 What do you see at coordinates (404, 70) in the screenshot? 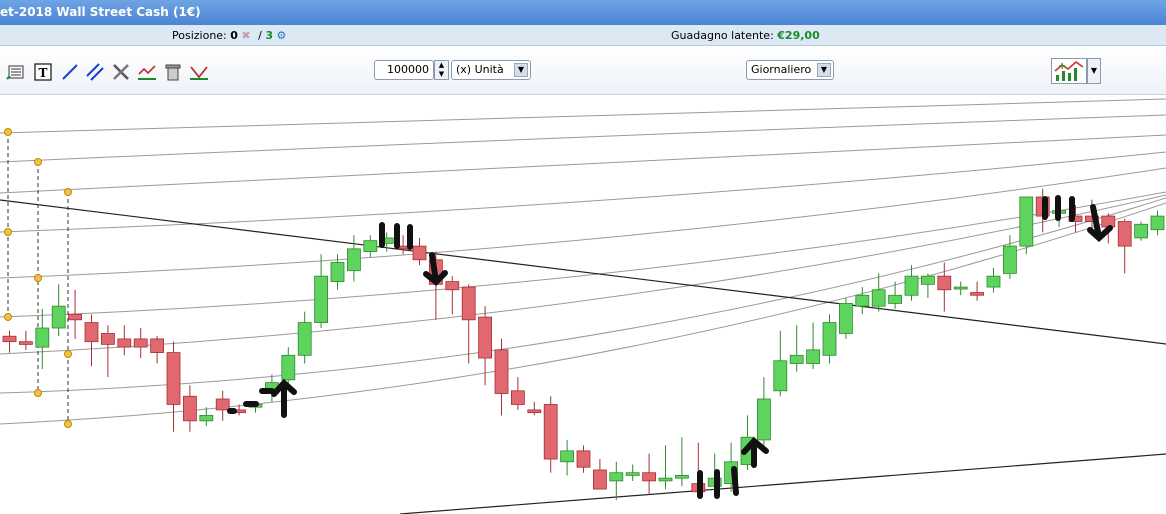
I see `quantity-input: 100000` at bounding box center [404, 70].